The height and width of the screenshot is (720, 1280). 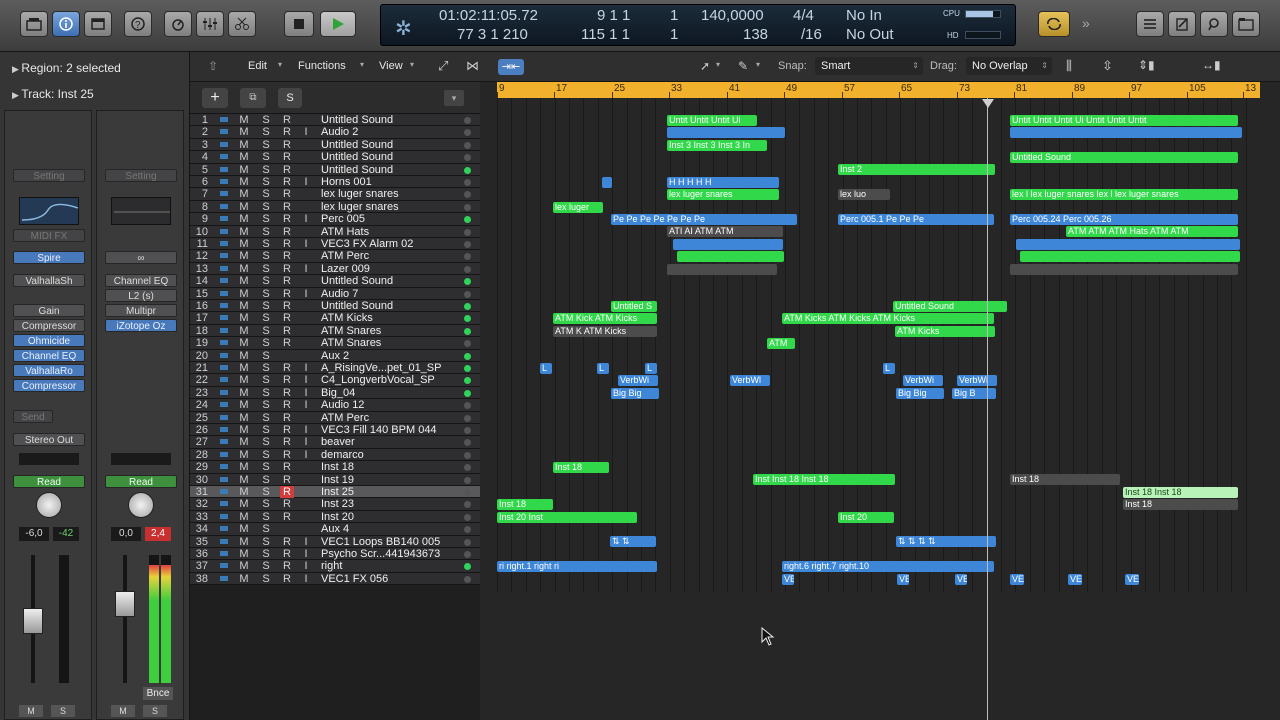 What do you see at coordinates (335, 194) in the screenshot?
I see `track-row: 7 M S Rlex luger snares` at bounding box center [335, 194].